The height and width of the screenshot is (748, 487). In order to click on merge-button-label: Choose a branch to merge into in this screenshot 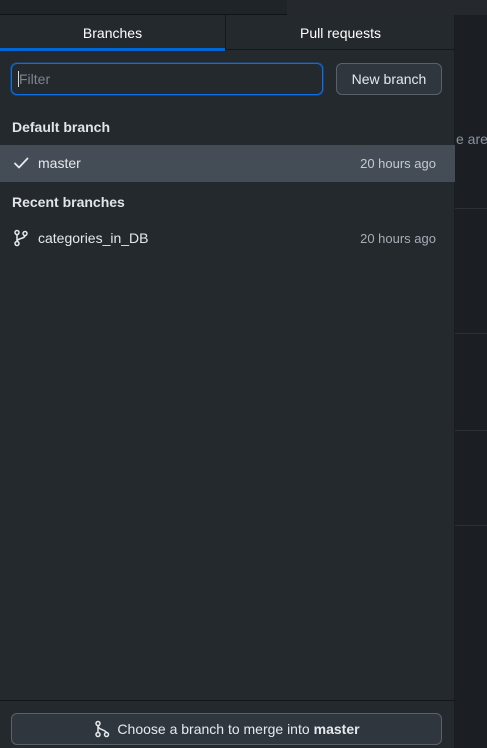, I will do `click(213, 729)`.